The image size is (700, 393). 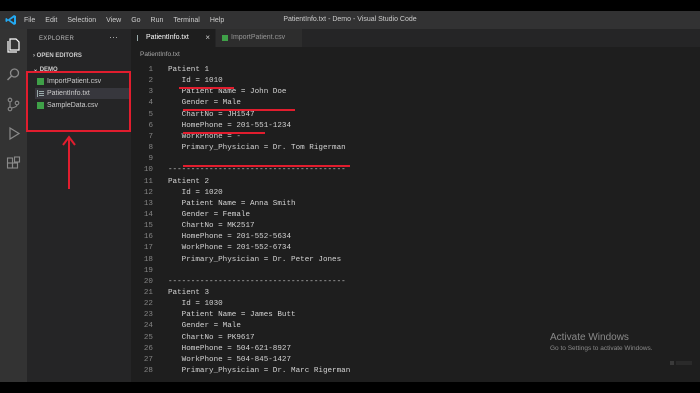 What do you see at coordinates (415, 248) in the screenshot?
I see `code-line: 17 WorkPhone = 201-552-6734` at bounding box center [415, 248].